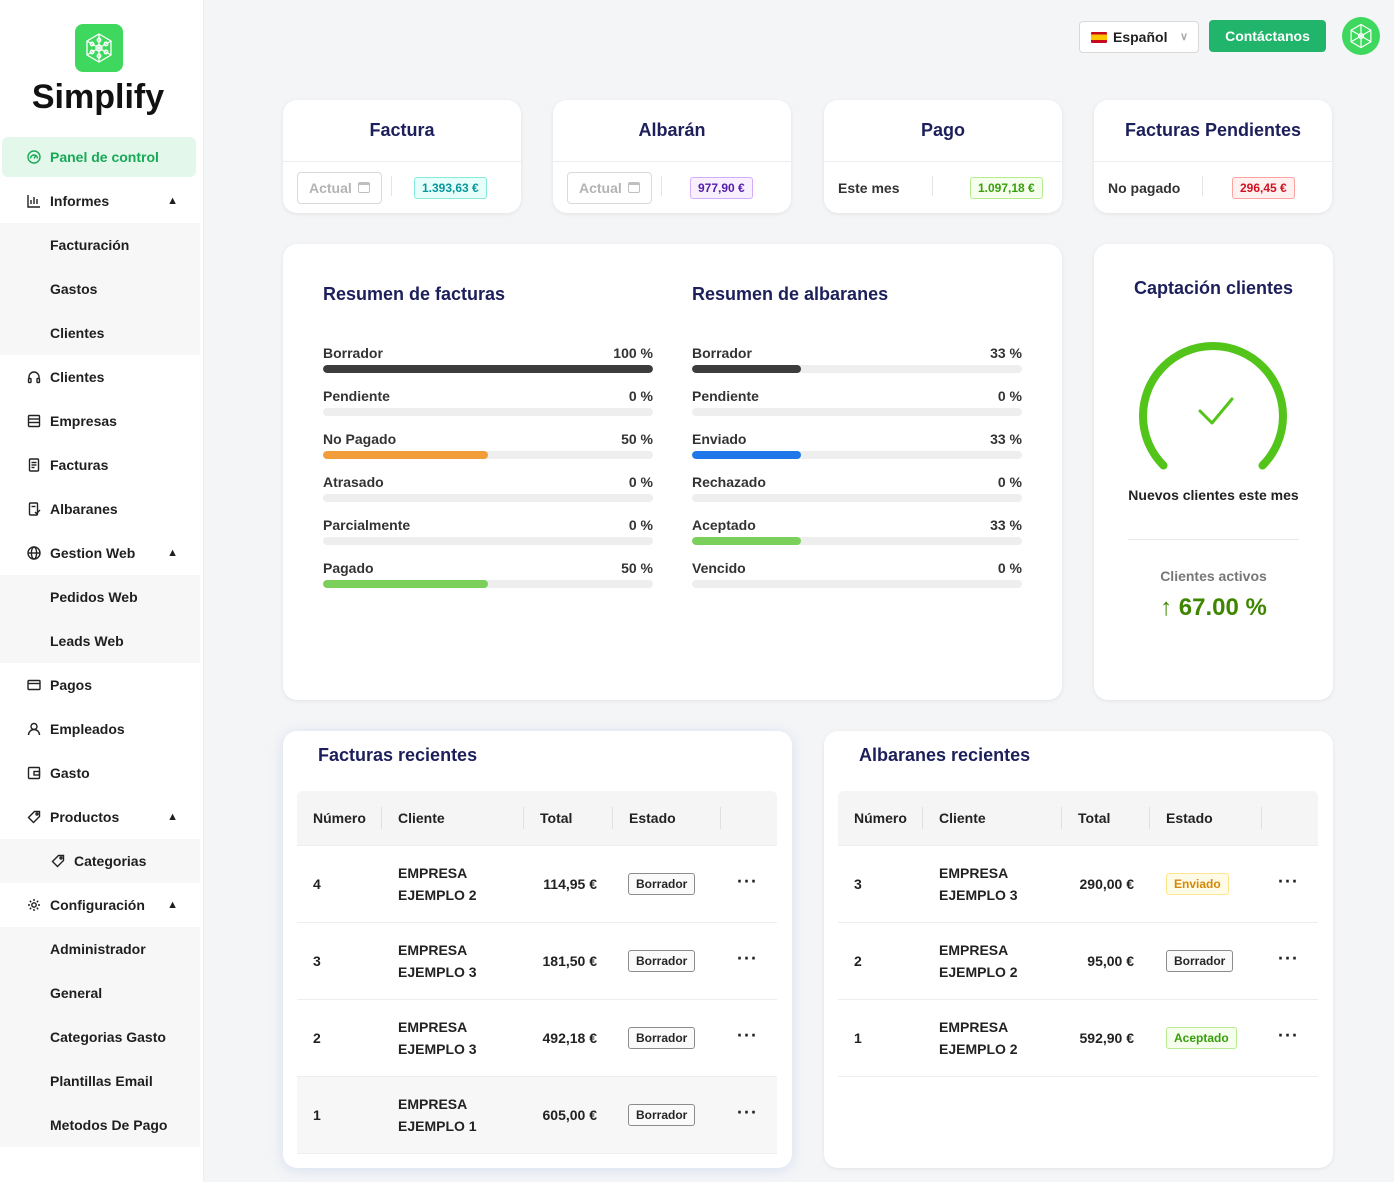 The width and height of the screenshot is (1394, 1182). I want to click on table-row: 3 EMPRESA EJEMPLO 3 290,00 € Enviado ···, so click(1078, 884).